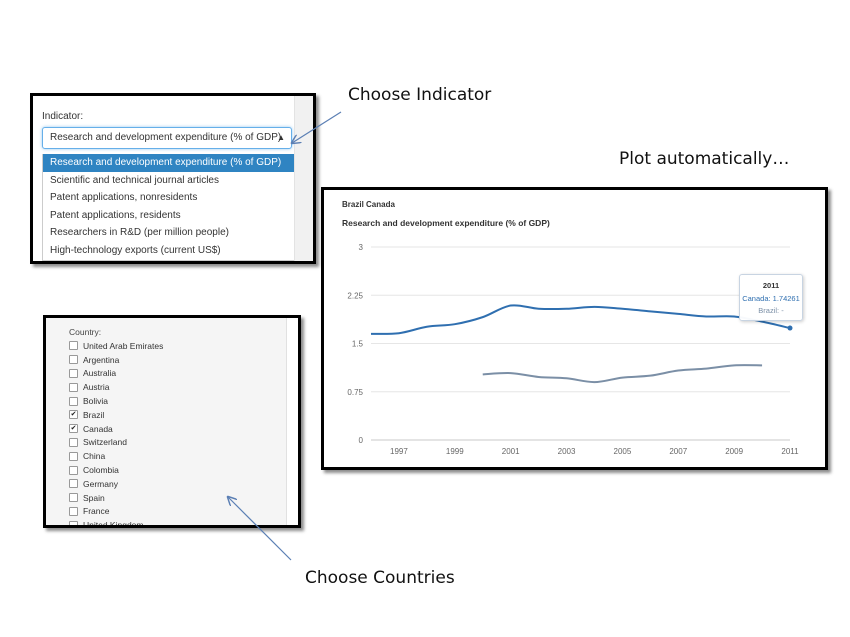 The image size is (850, 637). I want to click on x-tick-label: 2001, so click(511, 451).